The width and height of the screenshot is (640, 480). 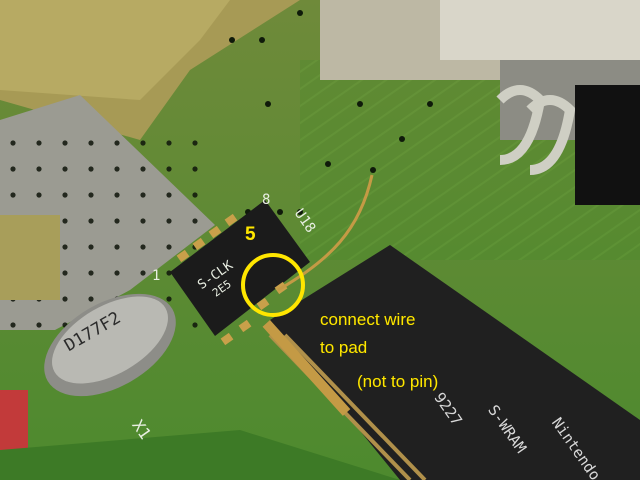 I want to click on ref-8: 8, so click(x=266, y=200).